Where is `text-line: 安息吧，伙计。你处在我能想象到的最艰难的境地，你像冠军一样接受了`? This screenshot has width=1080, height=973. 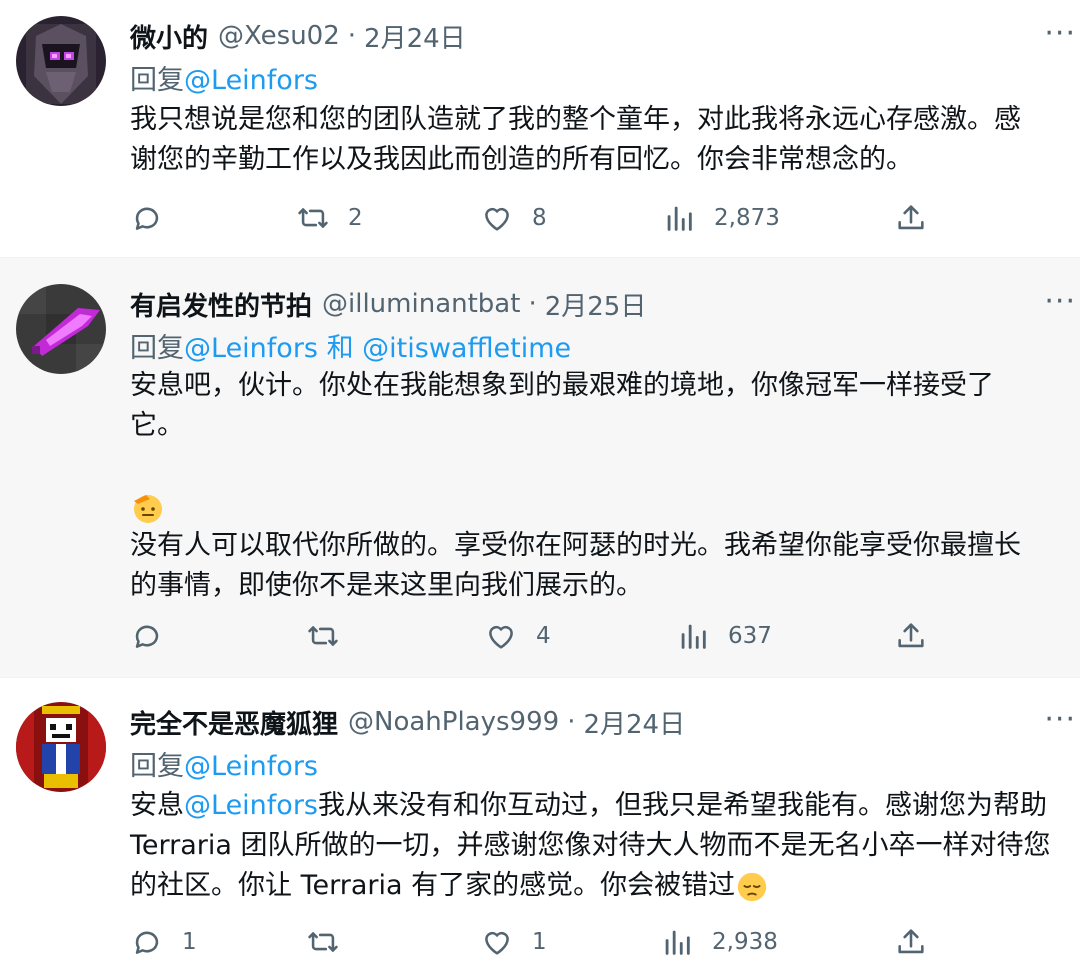
text-line: 安息吧，伙计。你处在我能想象到的最艰难的境地，你像冠军一样接受了 is located at coordinates (562, 385).